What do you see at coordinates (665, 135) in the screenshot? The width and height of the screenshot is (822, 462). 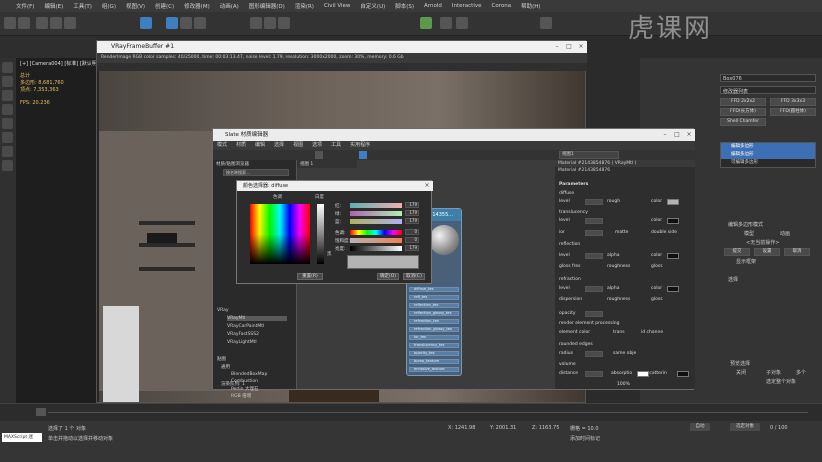 I see `slate-minimize-icon: –` at bounding box center [665, 135].